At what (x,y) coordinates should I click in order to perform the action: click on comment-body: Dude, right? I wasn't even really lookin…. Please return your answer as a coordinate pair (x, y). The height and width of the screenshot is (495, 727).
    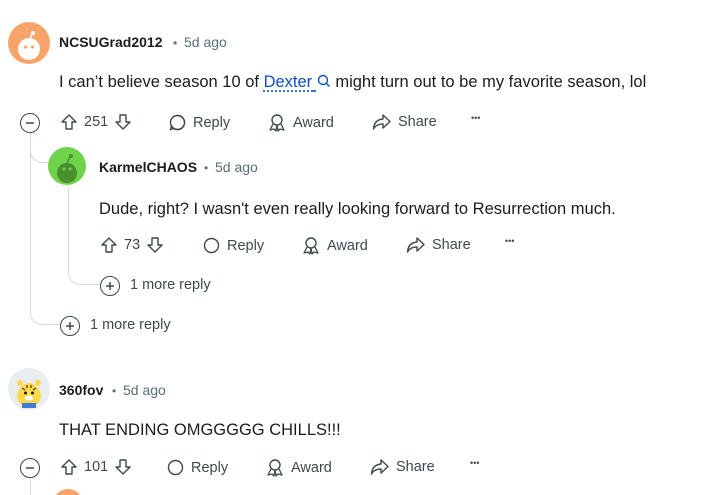
    Looking at the image, I should click on (357, 209).